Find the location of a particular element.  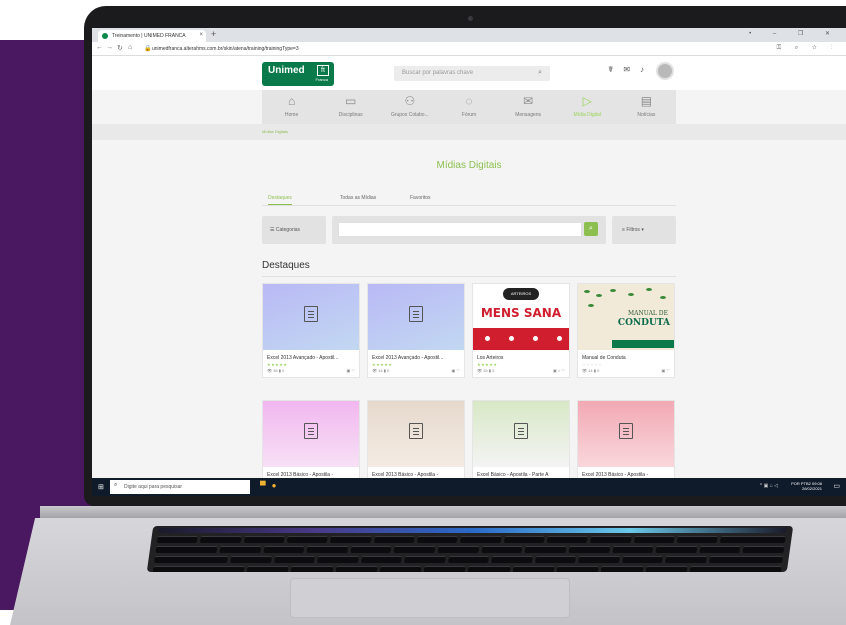

laptop-hinge is located at coordinates (443, 513).